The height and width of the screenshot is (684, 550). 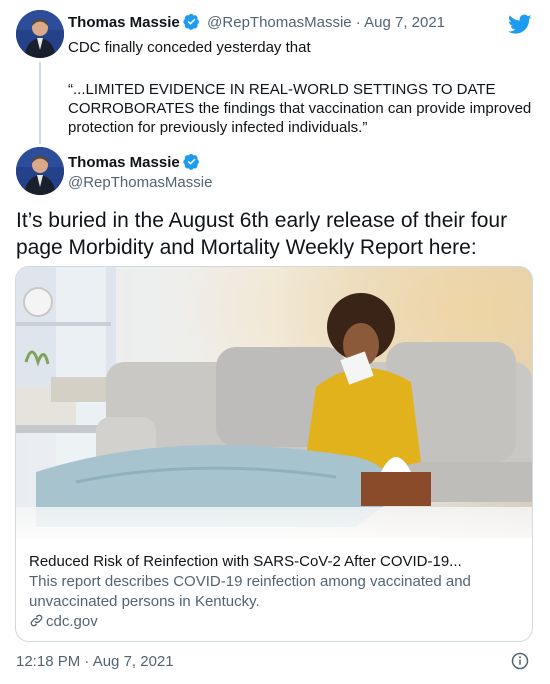 I want to click on author-handle: @RepThomasMassie, so click(x=140, y=182).